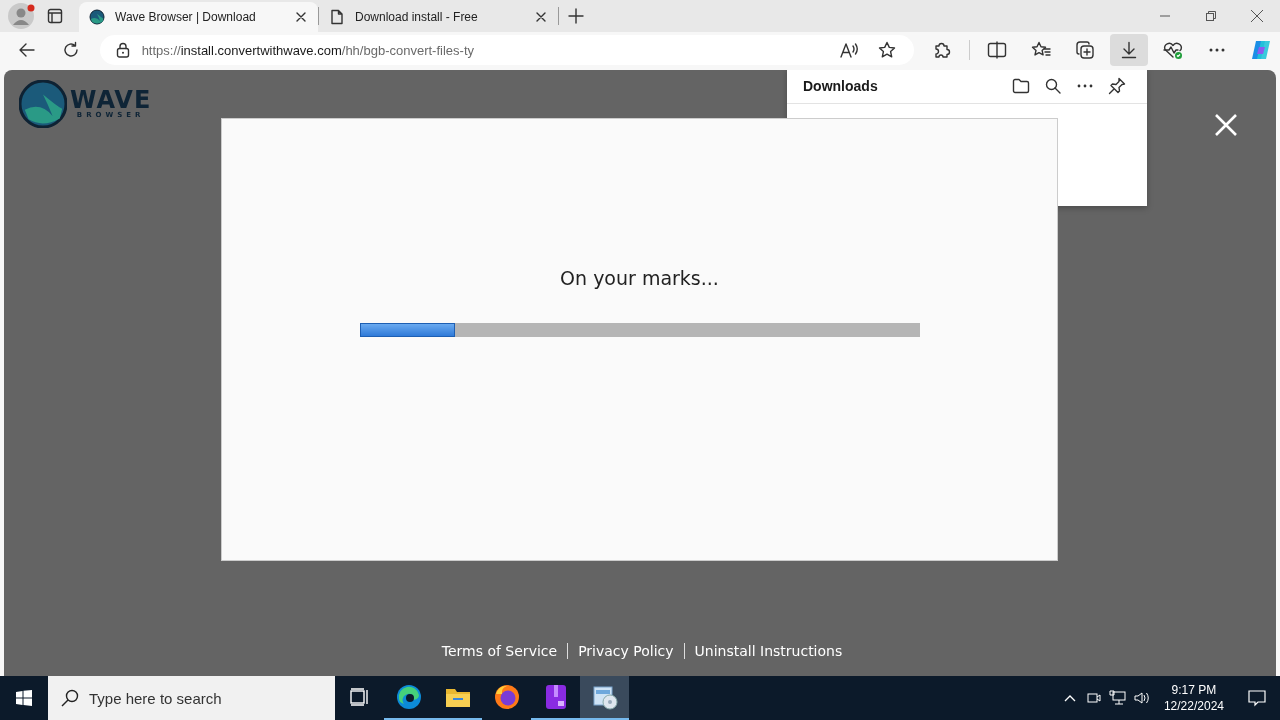 The height and width of the screenshot is (720, 1280). Describe the element at coordinates (1257, 698) in the screenshot. I see `notification-icon` at that location.